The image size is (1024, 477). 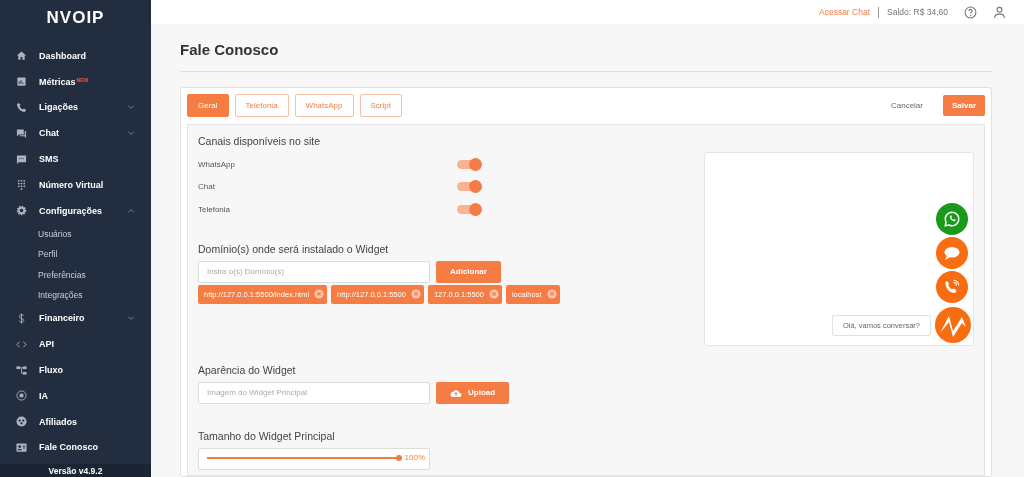 What do you see at coordinates (230, 50) in the screenshot?
I see `page-title: Fale Conosco` at bounding box center [230, 50].